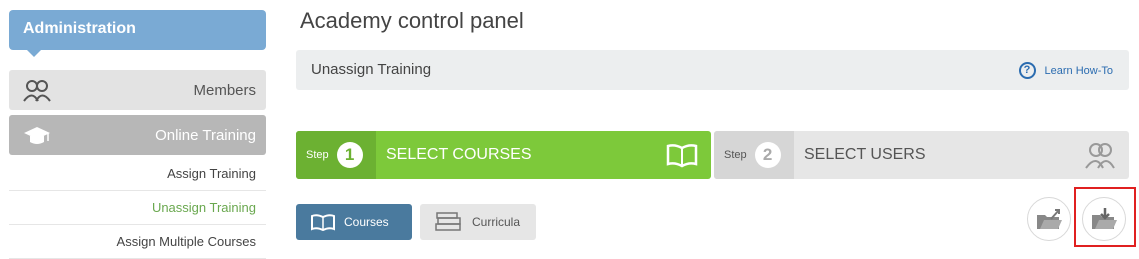 The image size is (1139, 259). What do you see at coordinates (137, 242) in the screenshot?
I see `sidebar-subitem-assign-multiple-courses: Assign Multiple Courses` at bounding box center [137, 242].